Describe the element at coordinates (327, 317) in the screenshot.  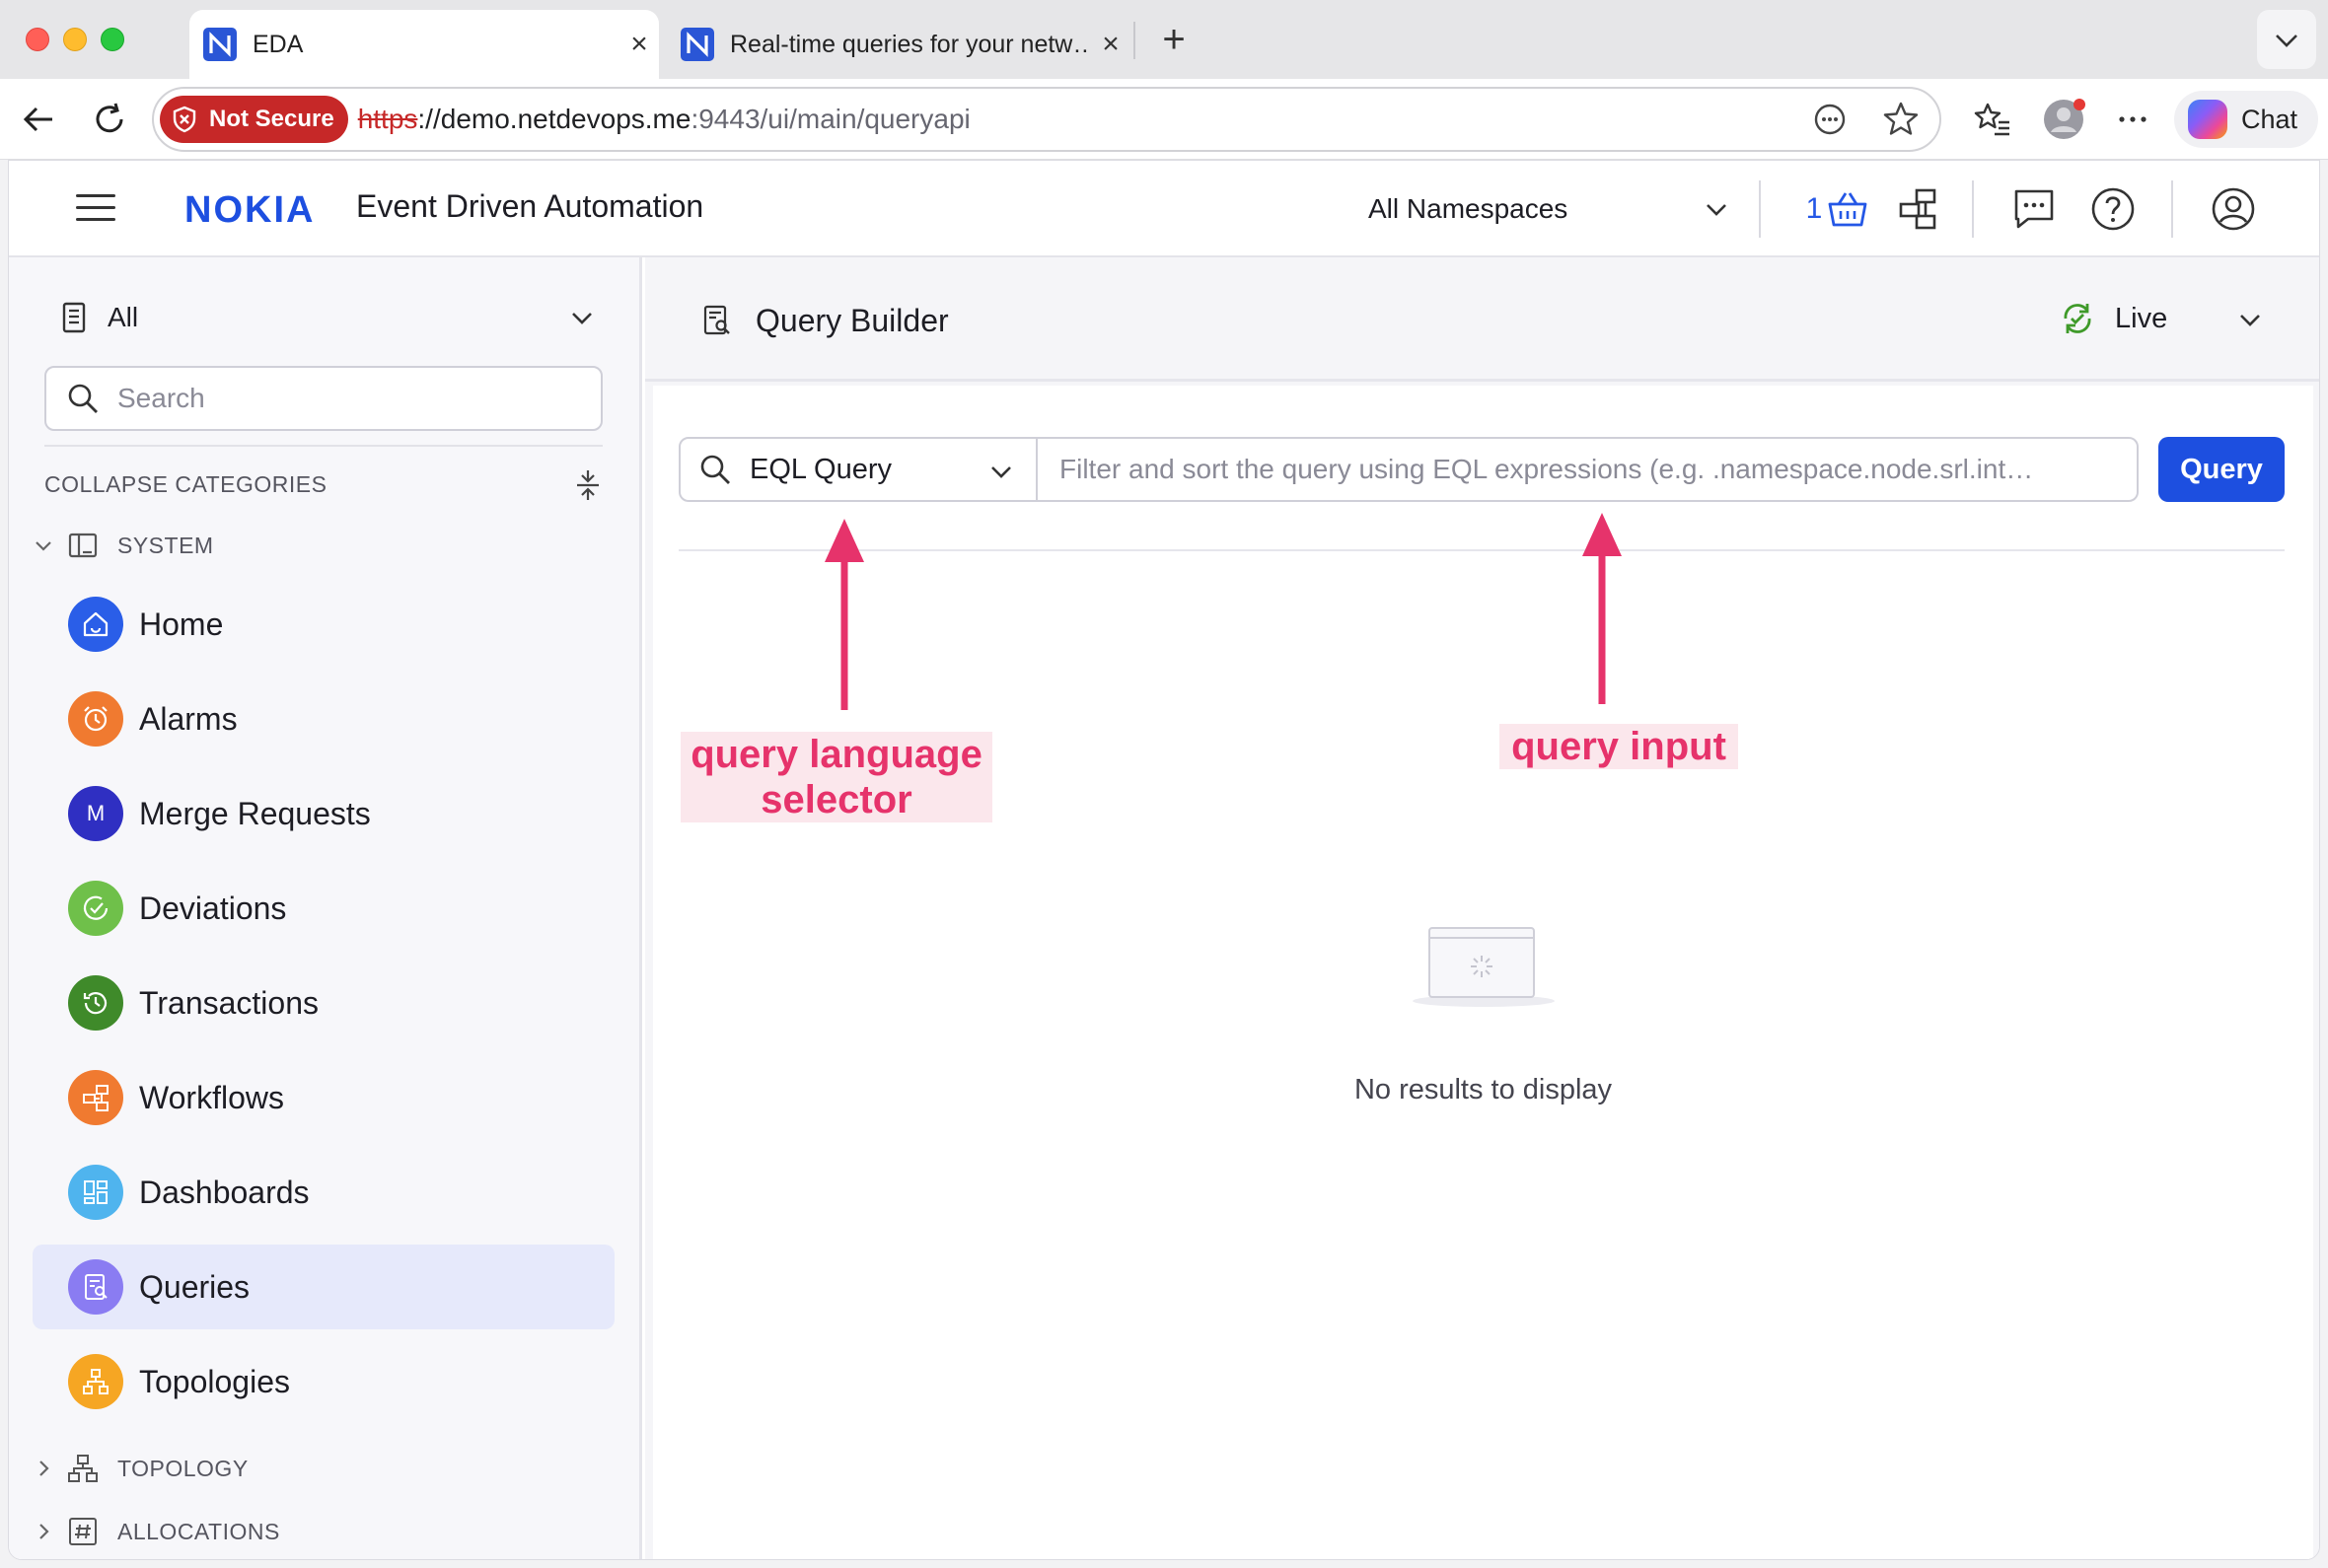
I see `category-filter-select: All` at that location.